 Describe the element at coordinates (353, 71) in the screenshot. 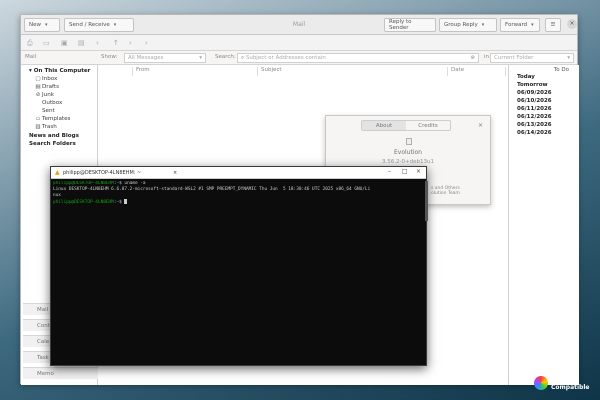

I see `column-subject: Subject` at that location.